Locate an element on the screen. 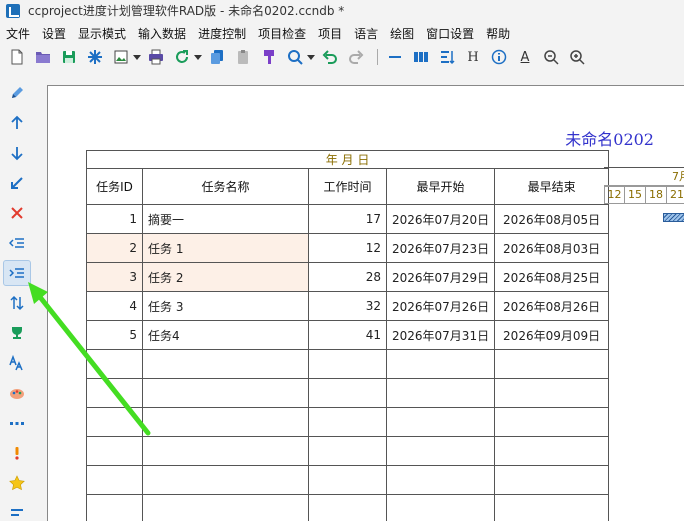 This screenshot has width=684, height=521. swap-icon is located at coordinates (17, 303).